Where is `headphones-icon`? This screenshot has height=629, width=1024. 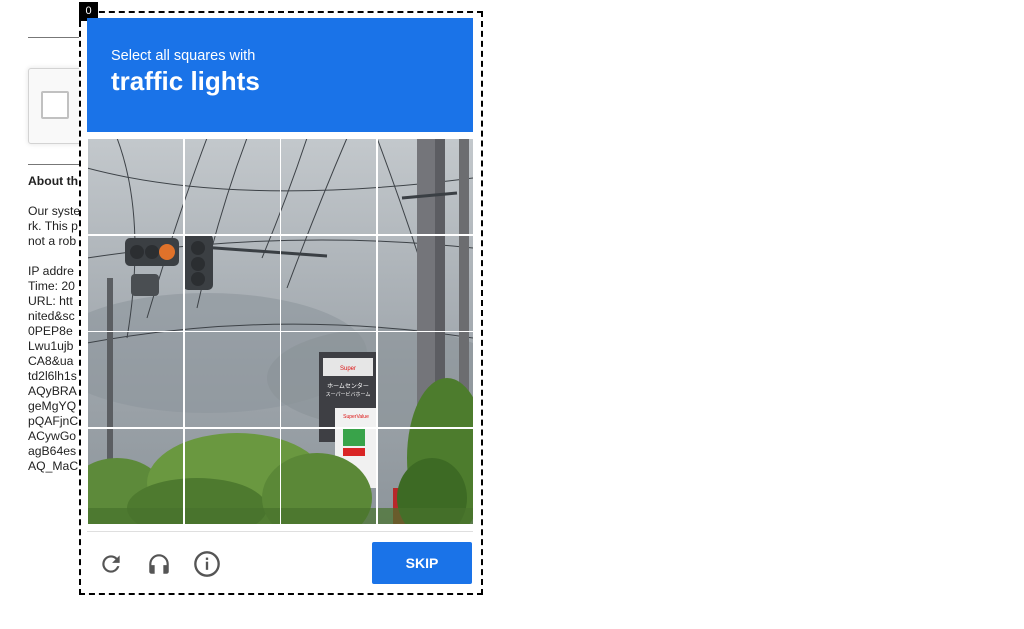
headphones-icon is located at coordinates (159, 564).